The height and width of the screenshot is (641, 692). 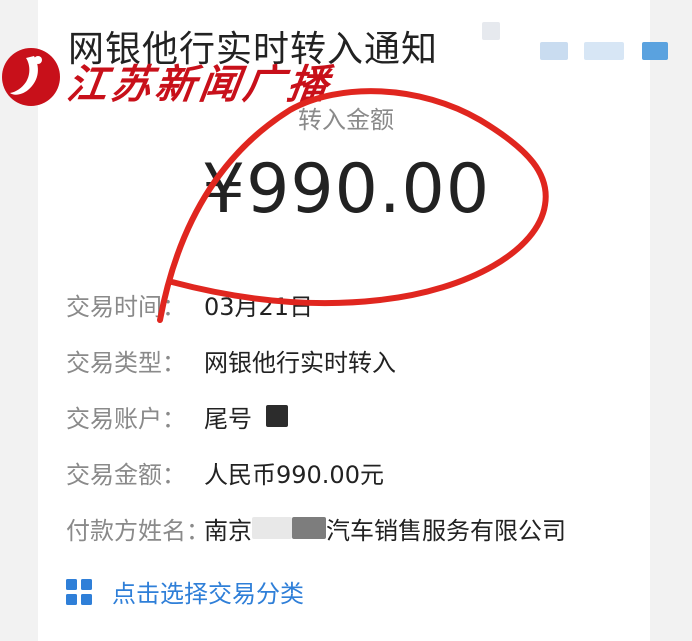 What do you see at coordinates (126, 362) in the screenshot?
I see `detail-label: 交易类型：` at bounding box center [126, 362].